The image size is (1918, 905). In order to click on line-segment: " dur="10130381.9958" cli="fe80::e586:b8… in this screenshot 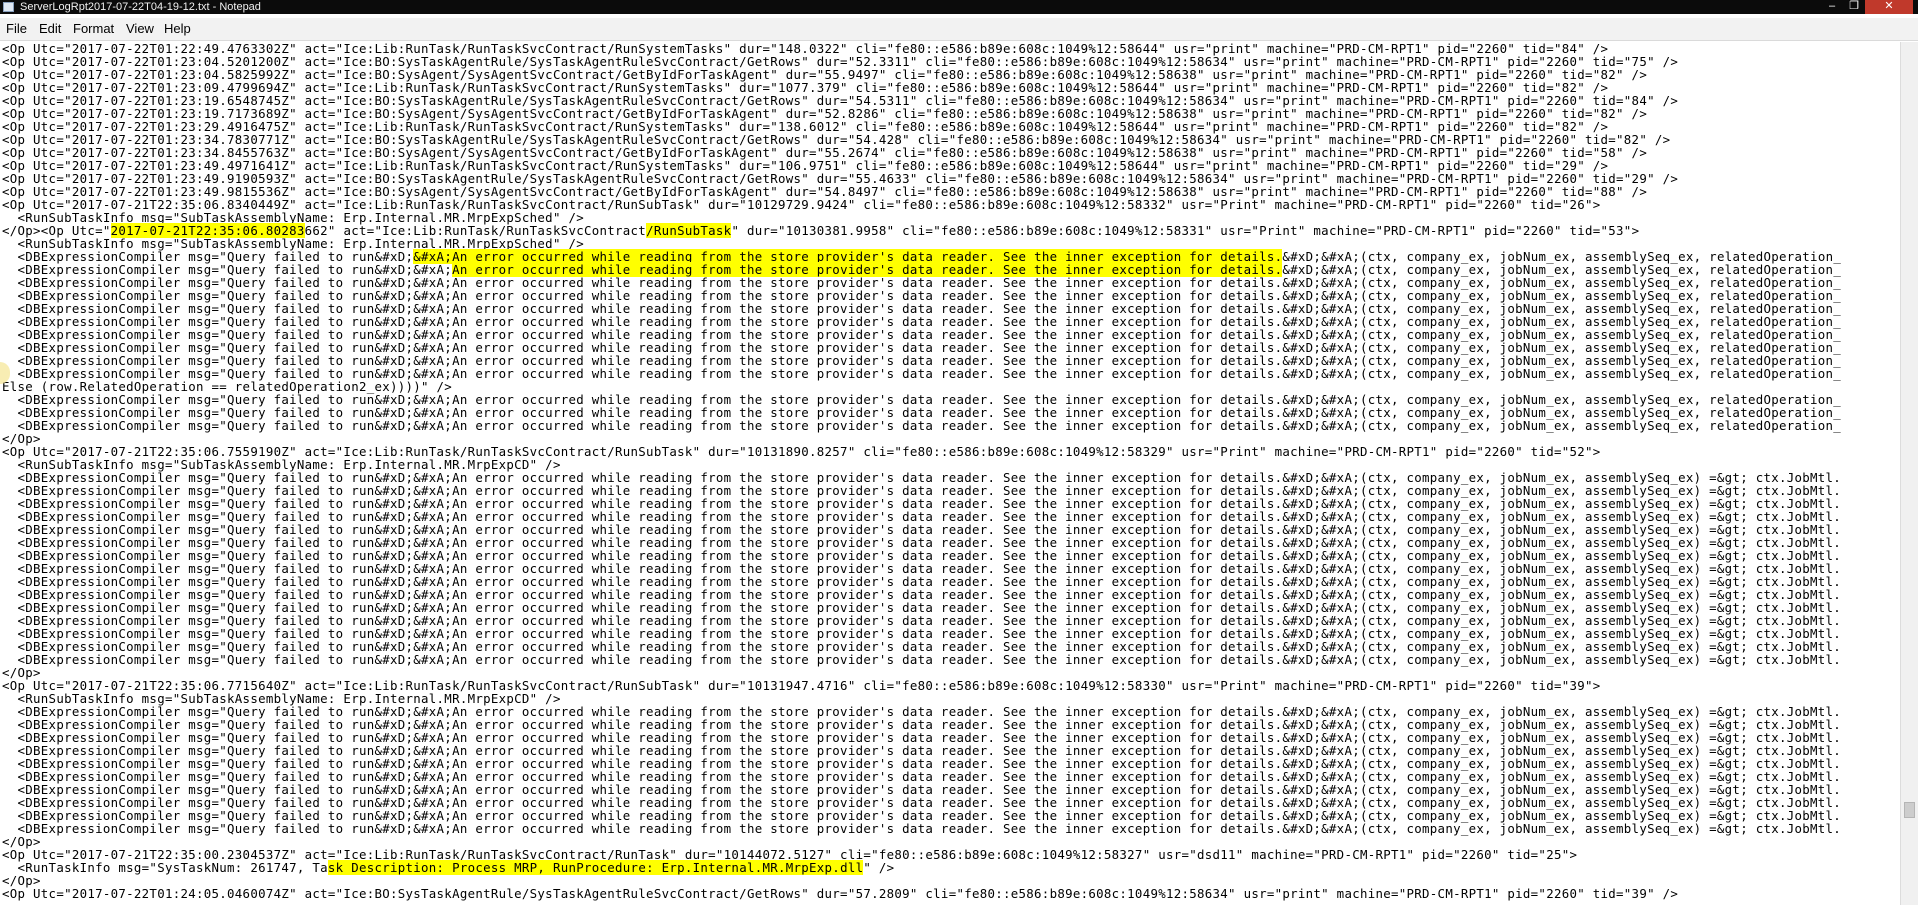, I will do `click(1185, 230)`.